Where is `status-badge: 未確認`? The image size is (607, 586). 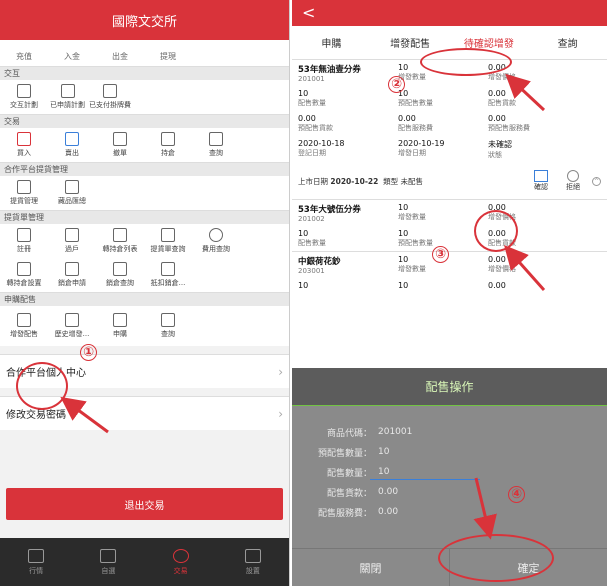
status-badge: 未確認 is located at coordinates (500, 144).